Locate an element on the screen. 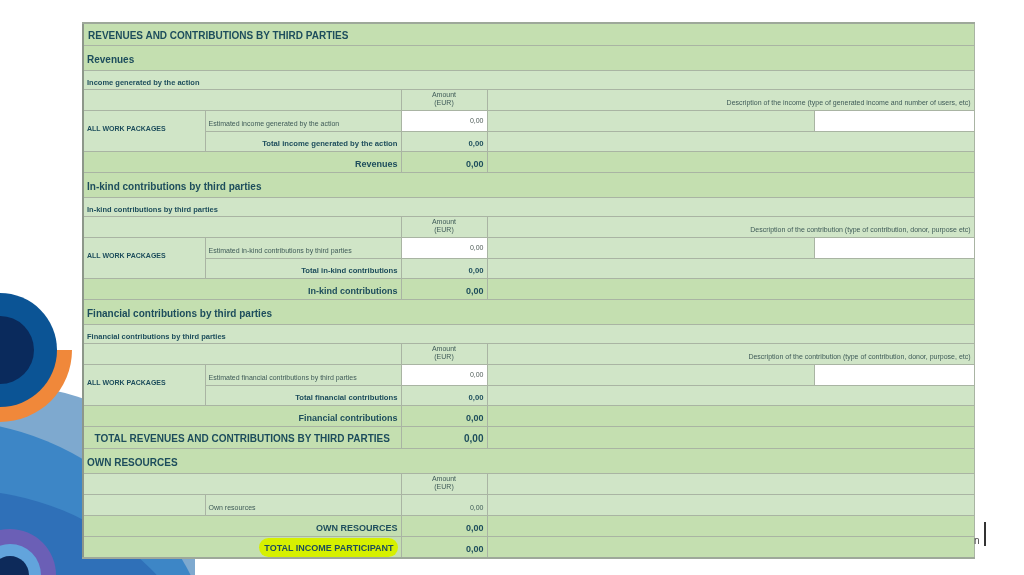 This screenshot has height=575, width=1024. section-heading: Revenues is located at coordinates (111, 59).